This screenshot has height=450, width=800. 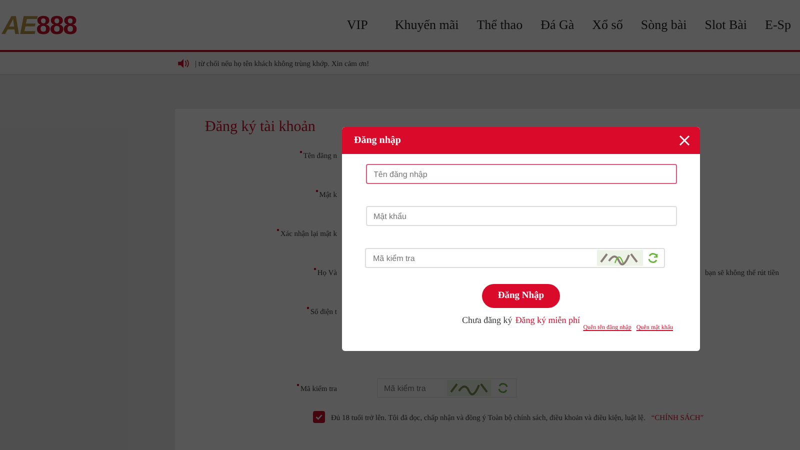 I want to click on close-icon, so click(x=684, y=140).